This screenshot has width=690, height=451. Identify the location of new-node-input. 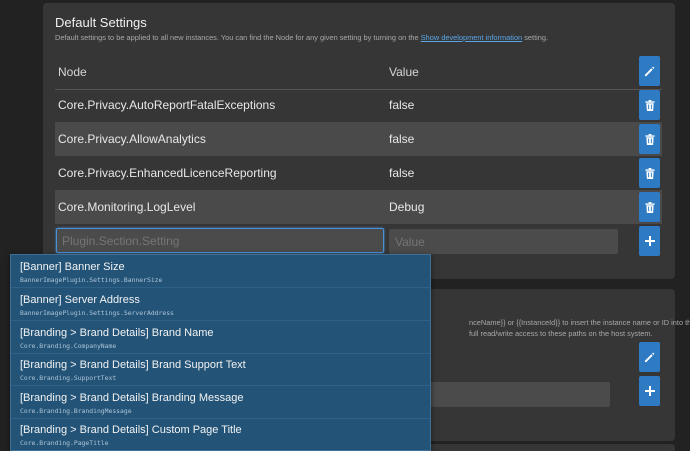
(220, 240).